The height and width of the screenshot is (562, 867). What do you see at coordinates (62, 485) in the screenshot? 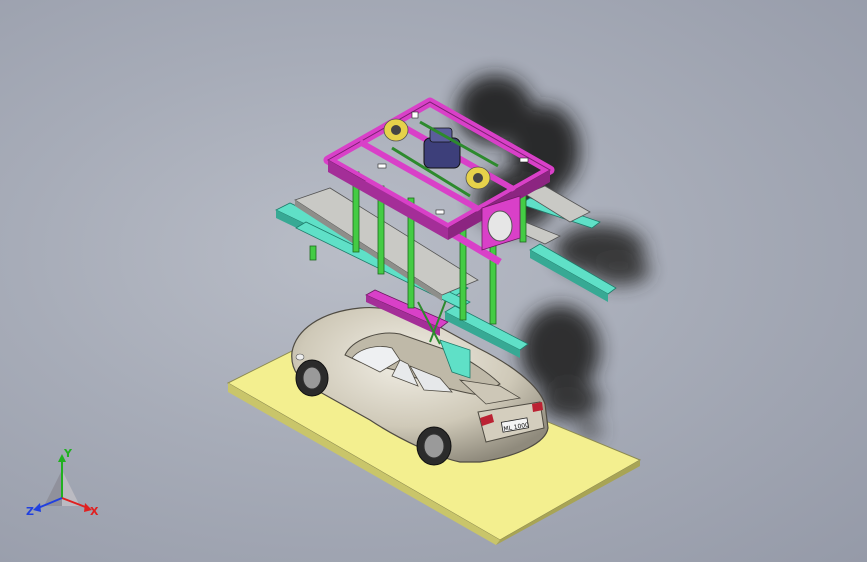
I see `orientation-triad: Y X Z` at bounding box center [62, 485].